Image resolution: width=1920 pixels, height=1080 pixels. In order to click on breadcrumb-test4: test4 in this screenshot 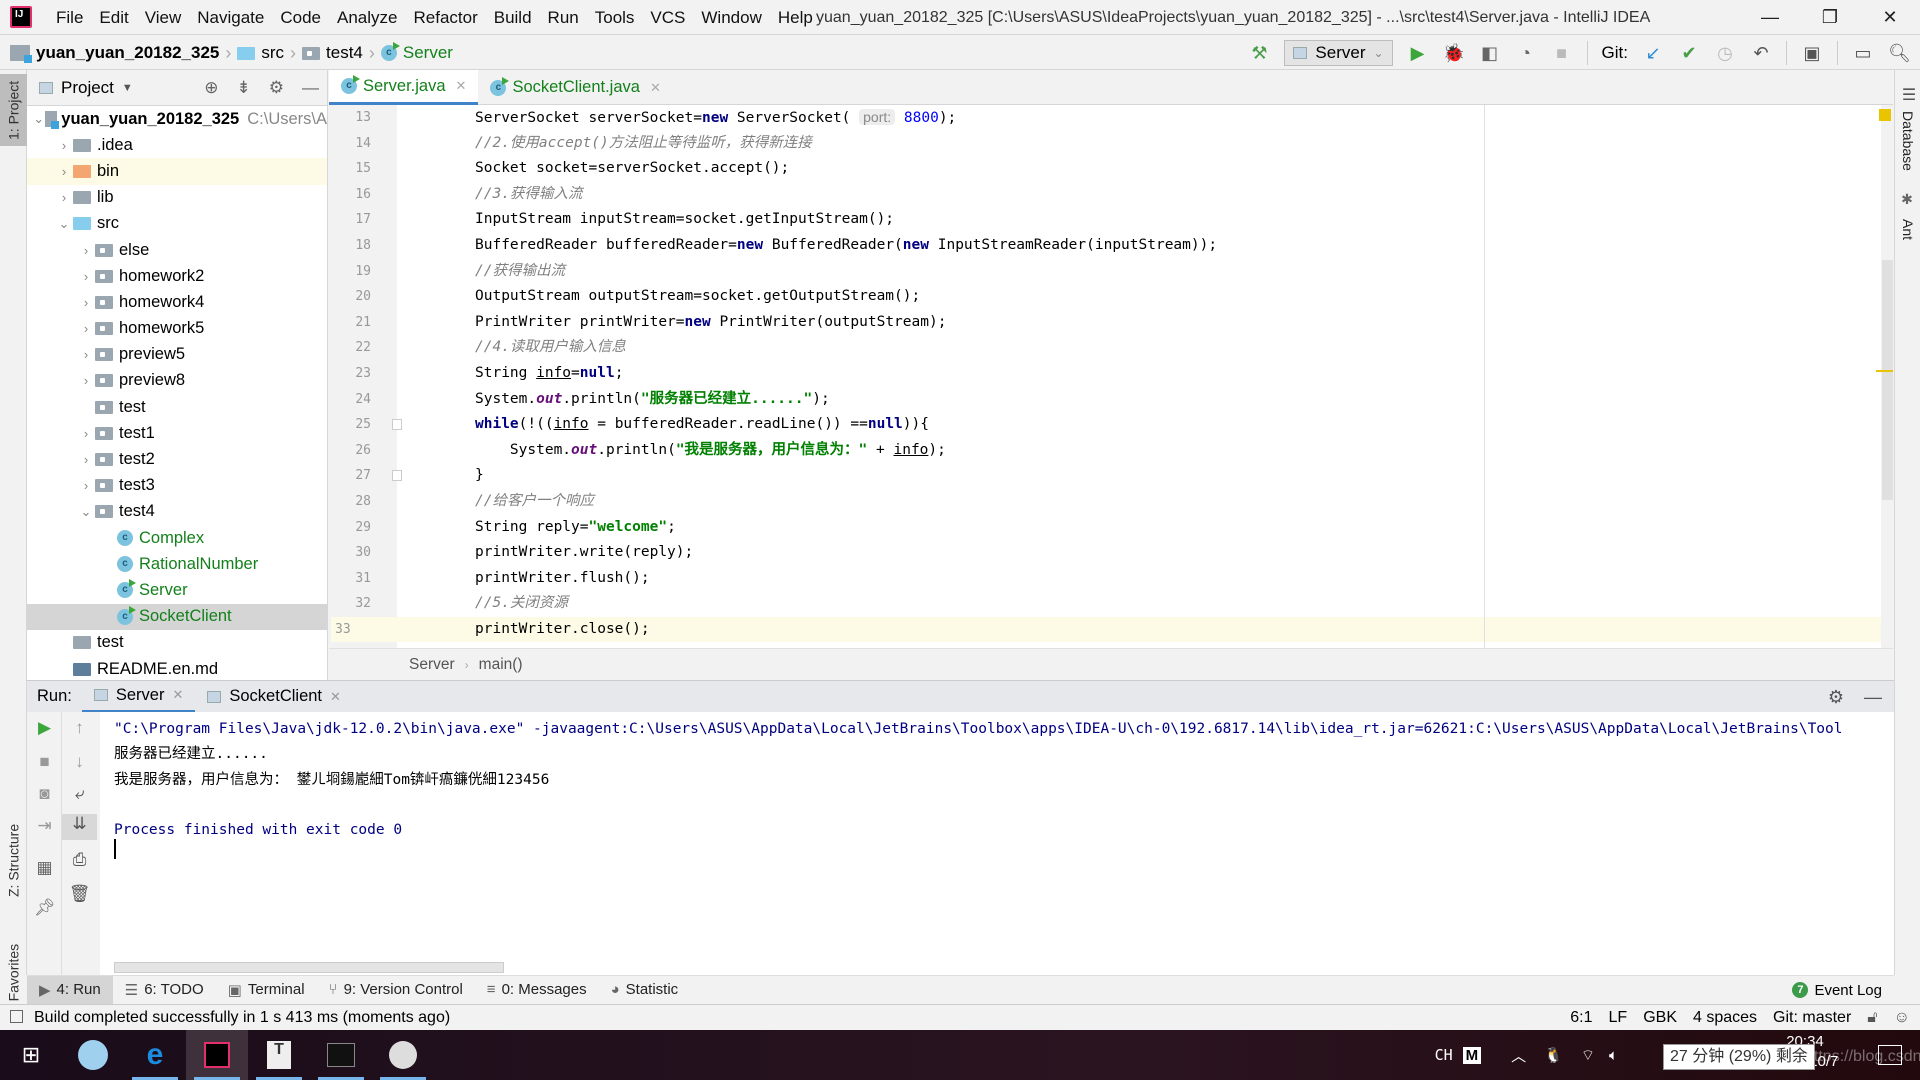, I will do `click(332, 53)`.